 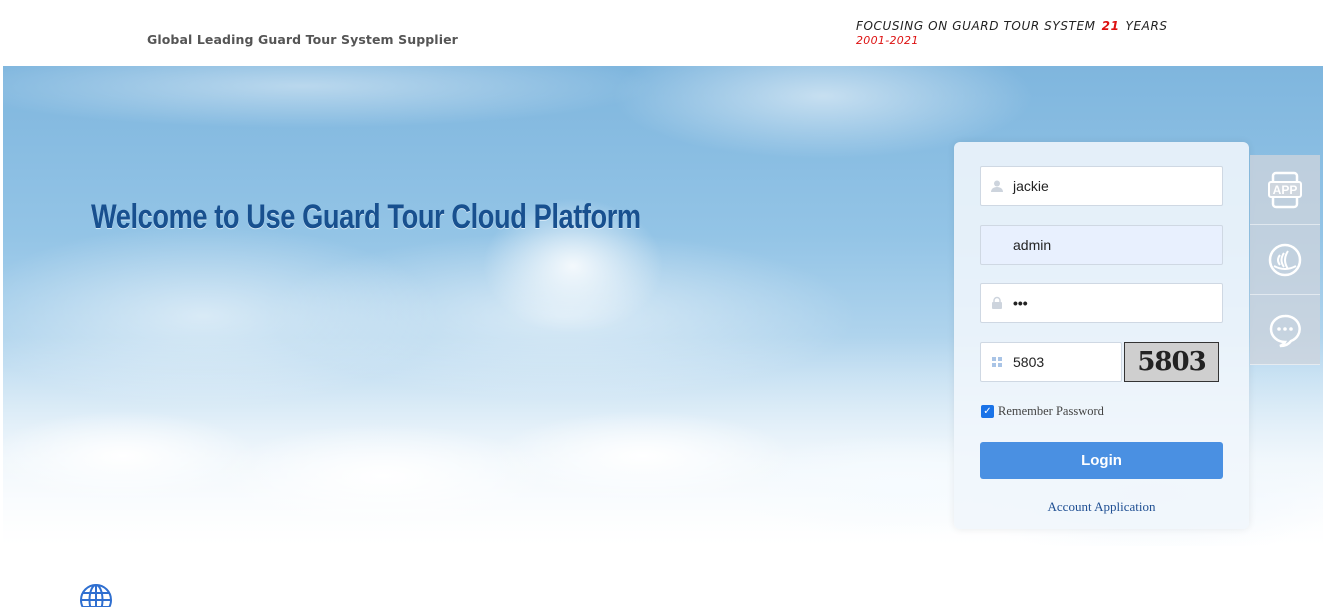 I want to click on password-value: •••, so click(x=1020, y=303).